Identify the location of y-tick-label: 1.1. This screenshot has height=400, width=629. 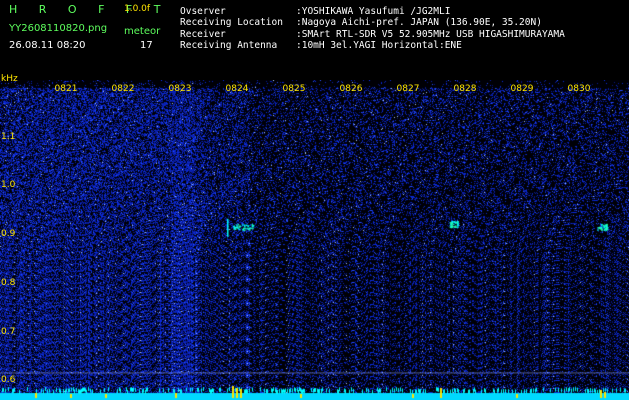
(8, 136).